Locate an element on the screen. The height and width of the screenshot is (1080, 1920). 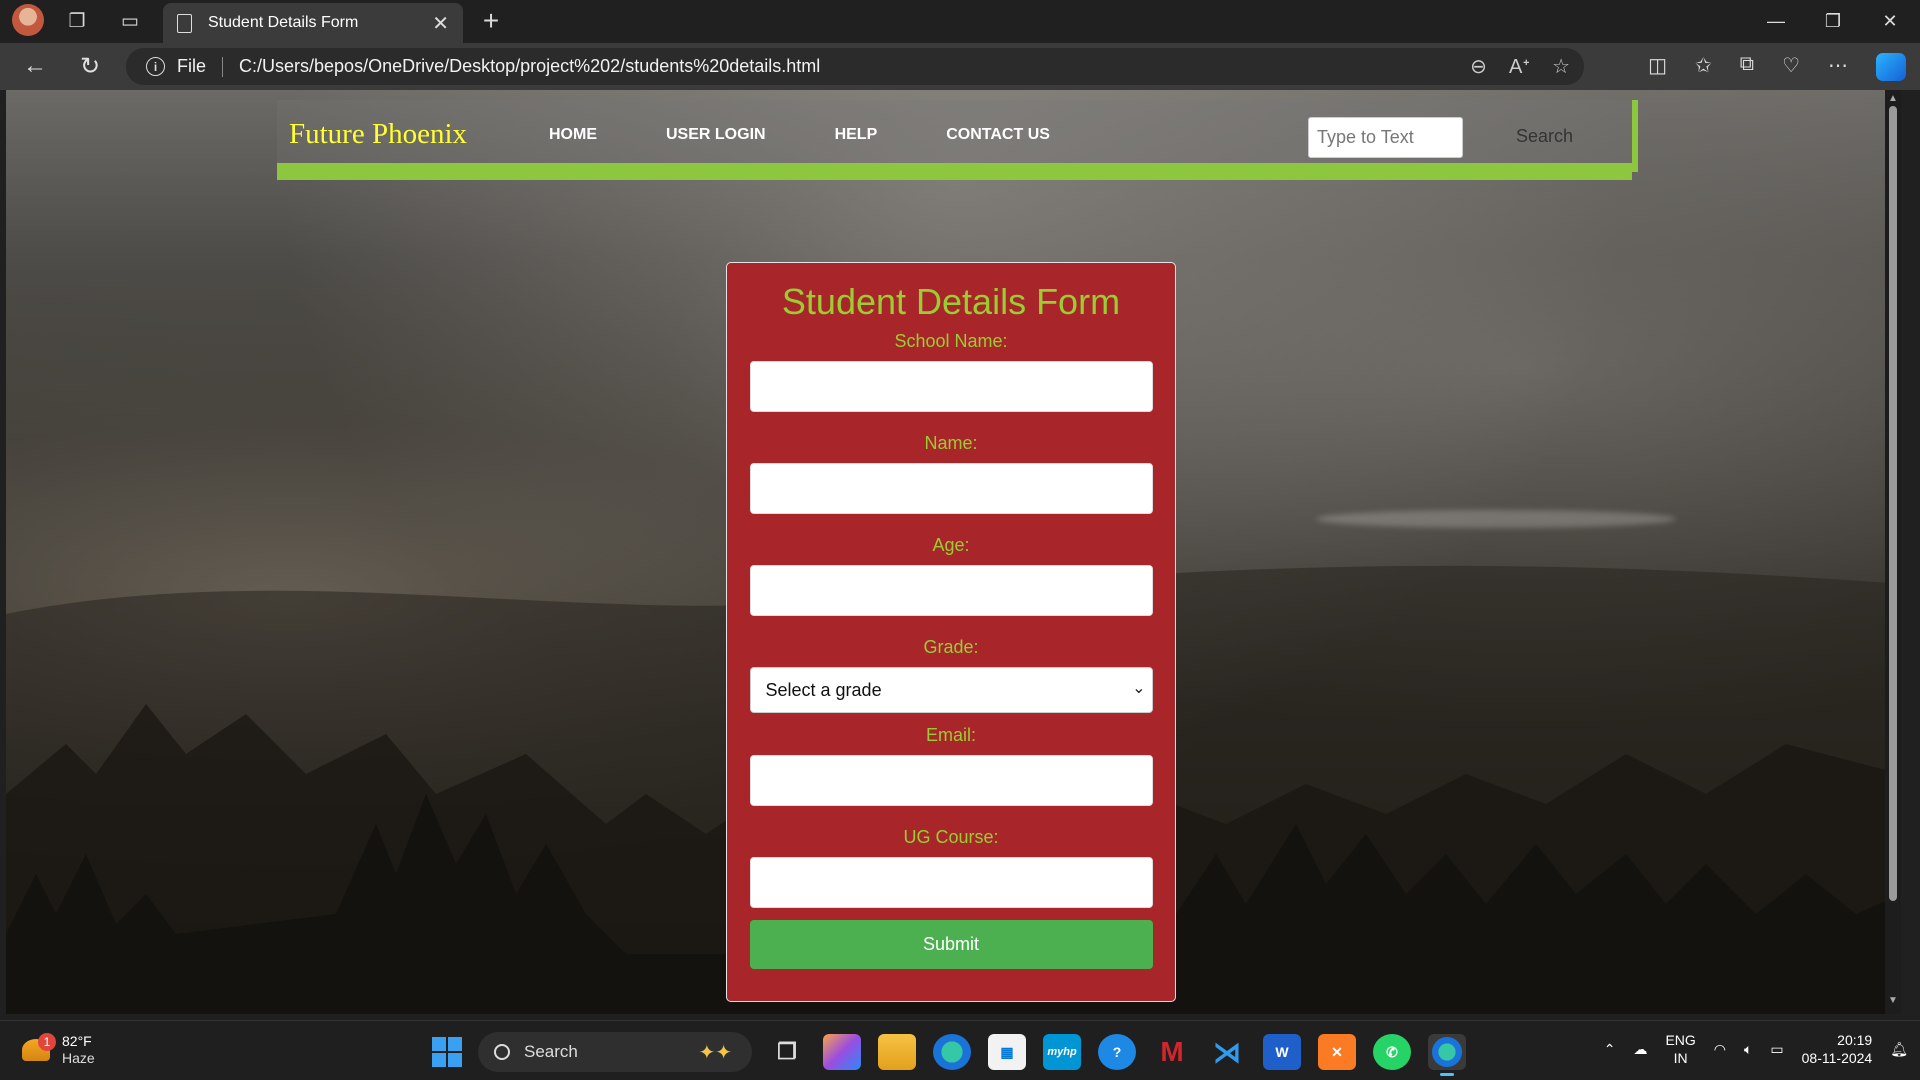
site-brand-logo: Future Phoenix is located at coordinates (378, 134).